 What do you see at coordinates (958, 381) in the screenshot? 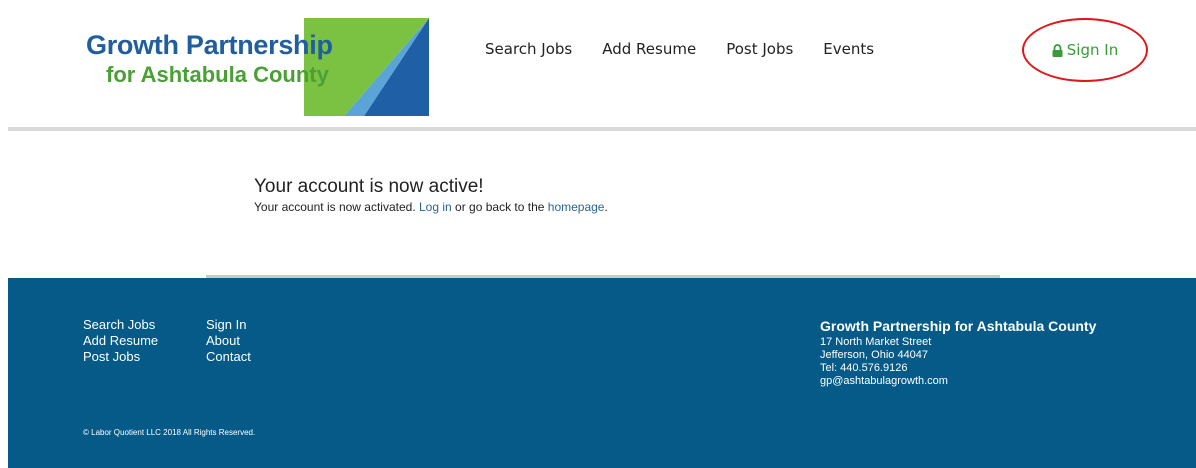
I see `footer-email: gp@ashtabulagrowth.com` at bounding box center [958, 381].